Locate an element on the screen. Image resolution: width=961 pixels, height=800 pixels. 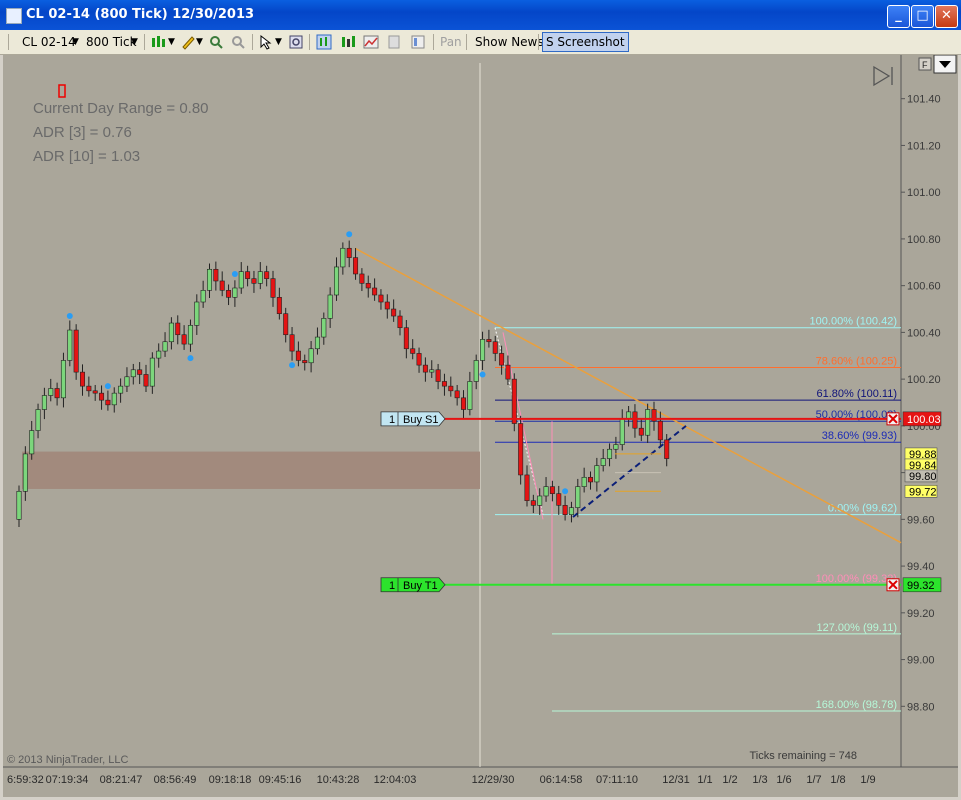
y-tick-label: 99.20 is located at coordinates (921, 614).